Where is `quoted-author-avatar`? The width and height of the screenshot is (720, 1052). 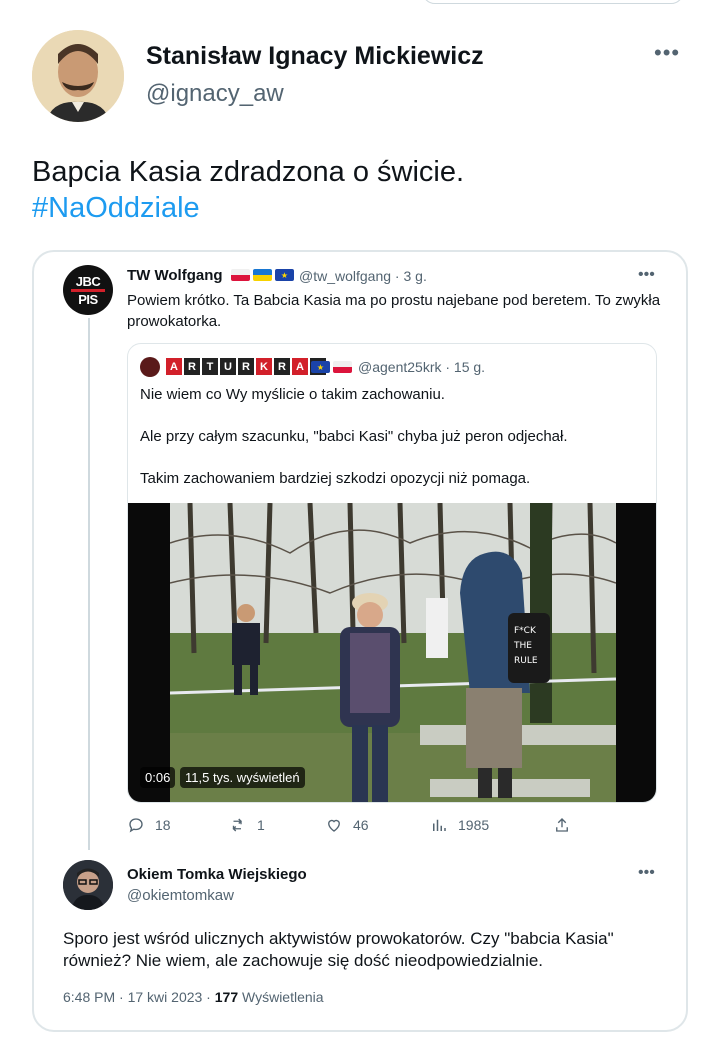 quoted-author-avatar is located at coordinates (150, 367).